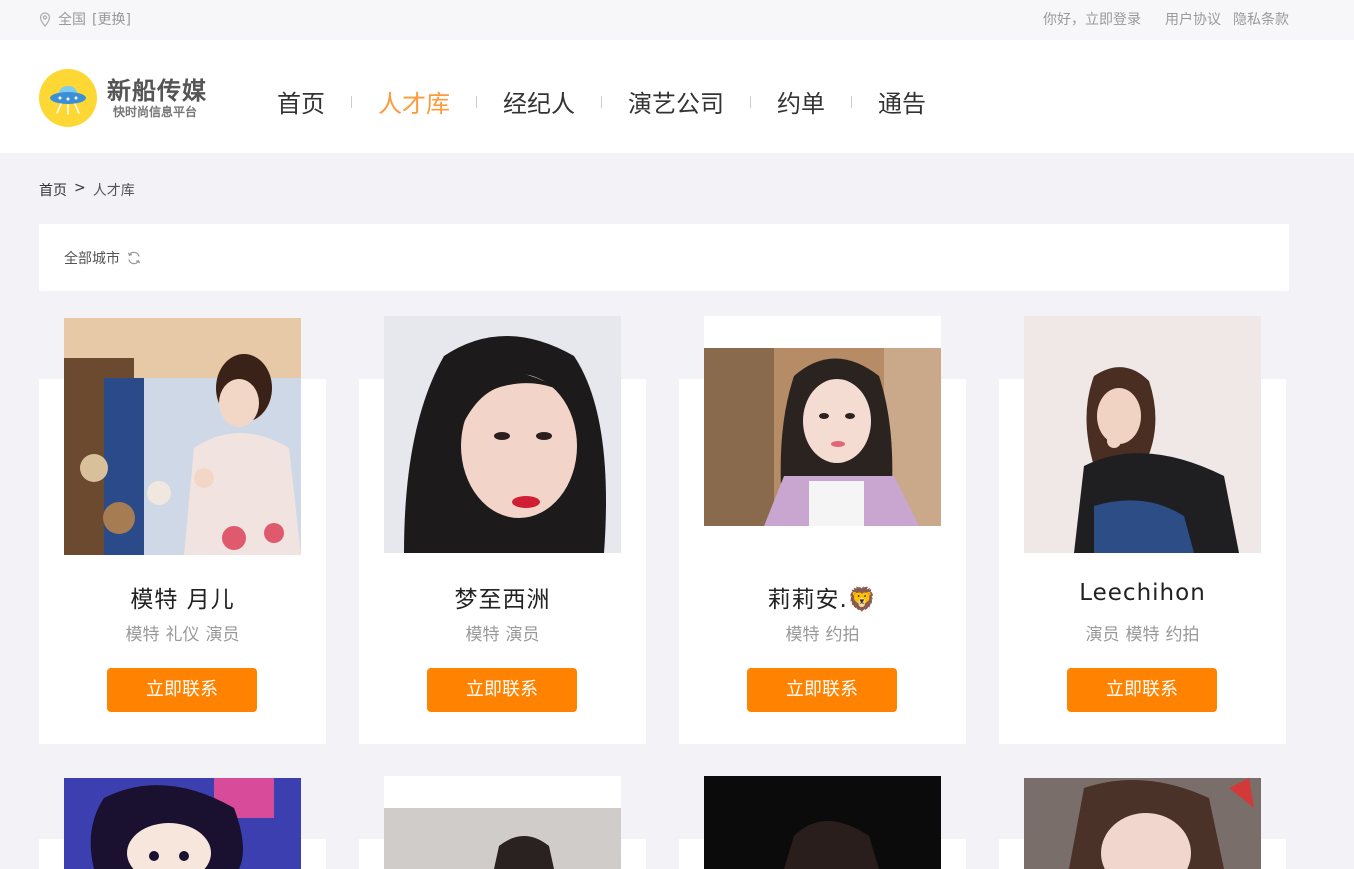 Image resolution: width=1354 pixels, height=869 pixels. What do you see at coordinates (68, 98) in the screenshot?
I see `ufo-logo-icon` at bounding box center [68, 98].